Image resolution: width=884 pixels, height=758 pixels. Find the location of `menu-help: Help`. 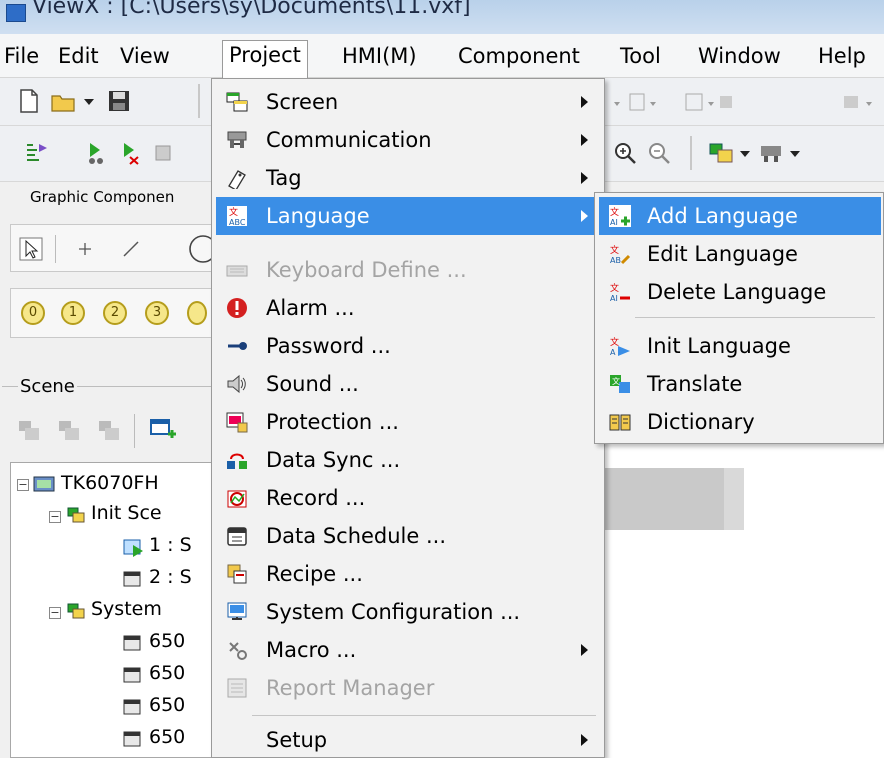

menu-help: Help is located at coordinates (842, 57).